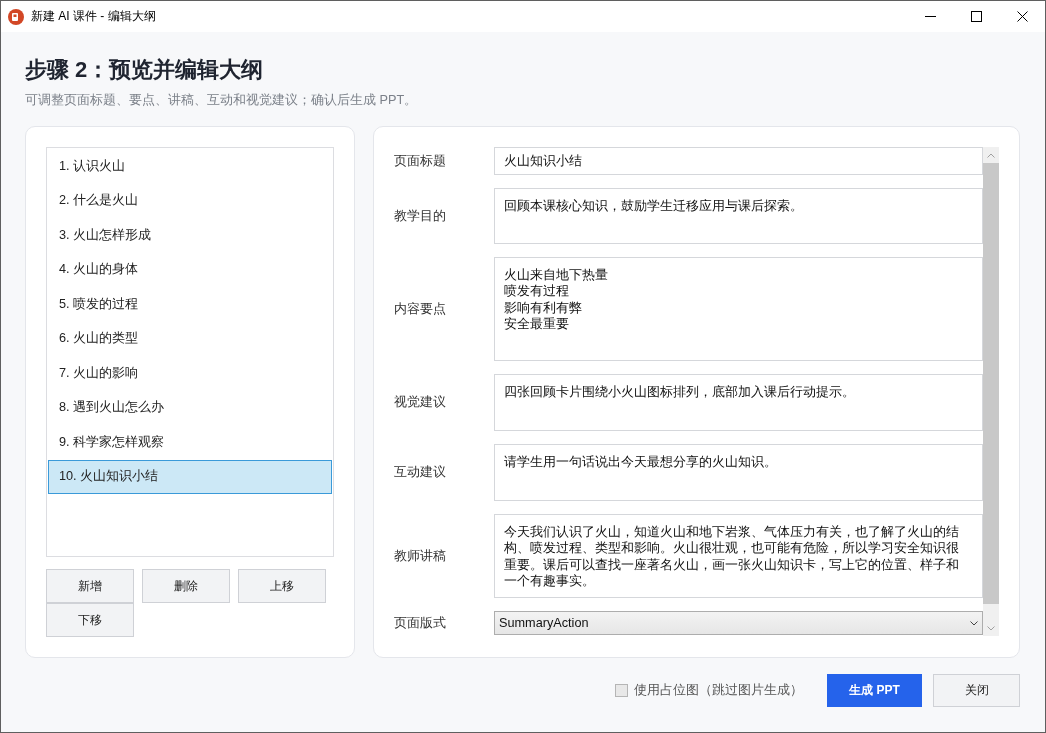 The width and height of the screenshot is (1046, 733). Describe the element at coordinates (420, 161) in the screenshot. I see `field-label: 页面标题` at that location.